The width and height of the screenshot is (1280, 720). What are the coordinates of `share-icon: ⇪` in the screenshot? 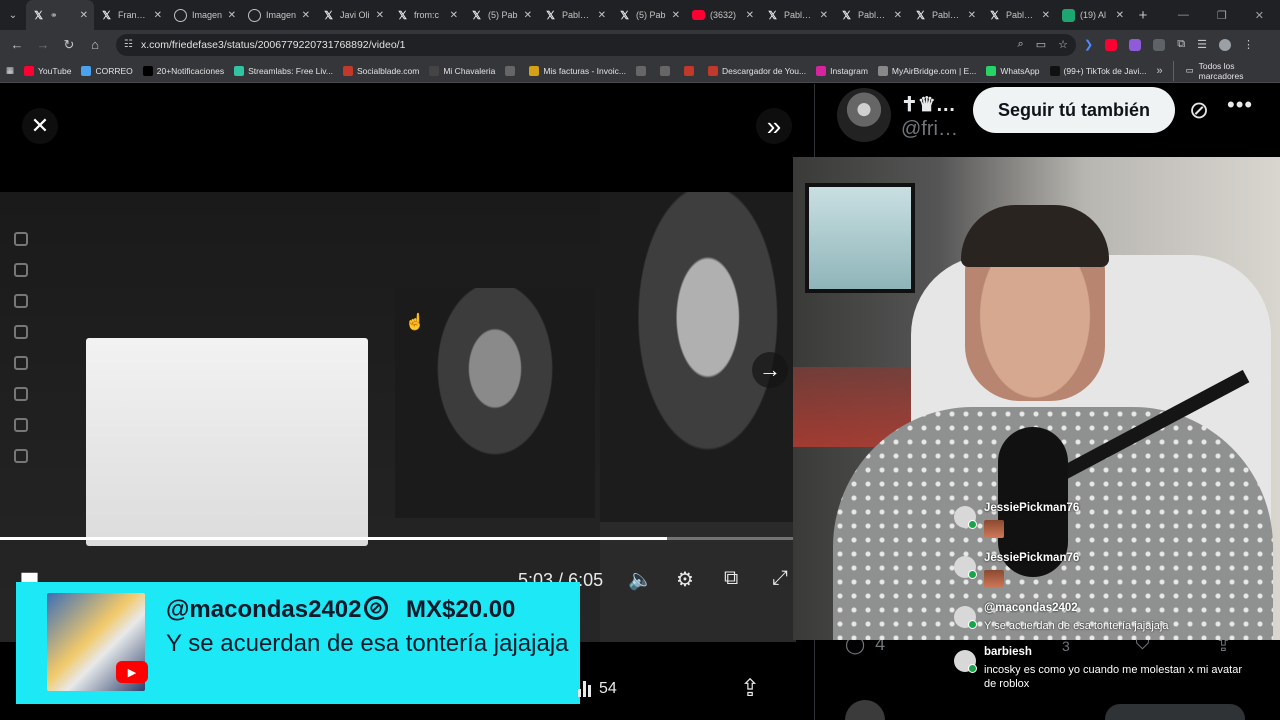 It's located at (750, 688).